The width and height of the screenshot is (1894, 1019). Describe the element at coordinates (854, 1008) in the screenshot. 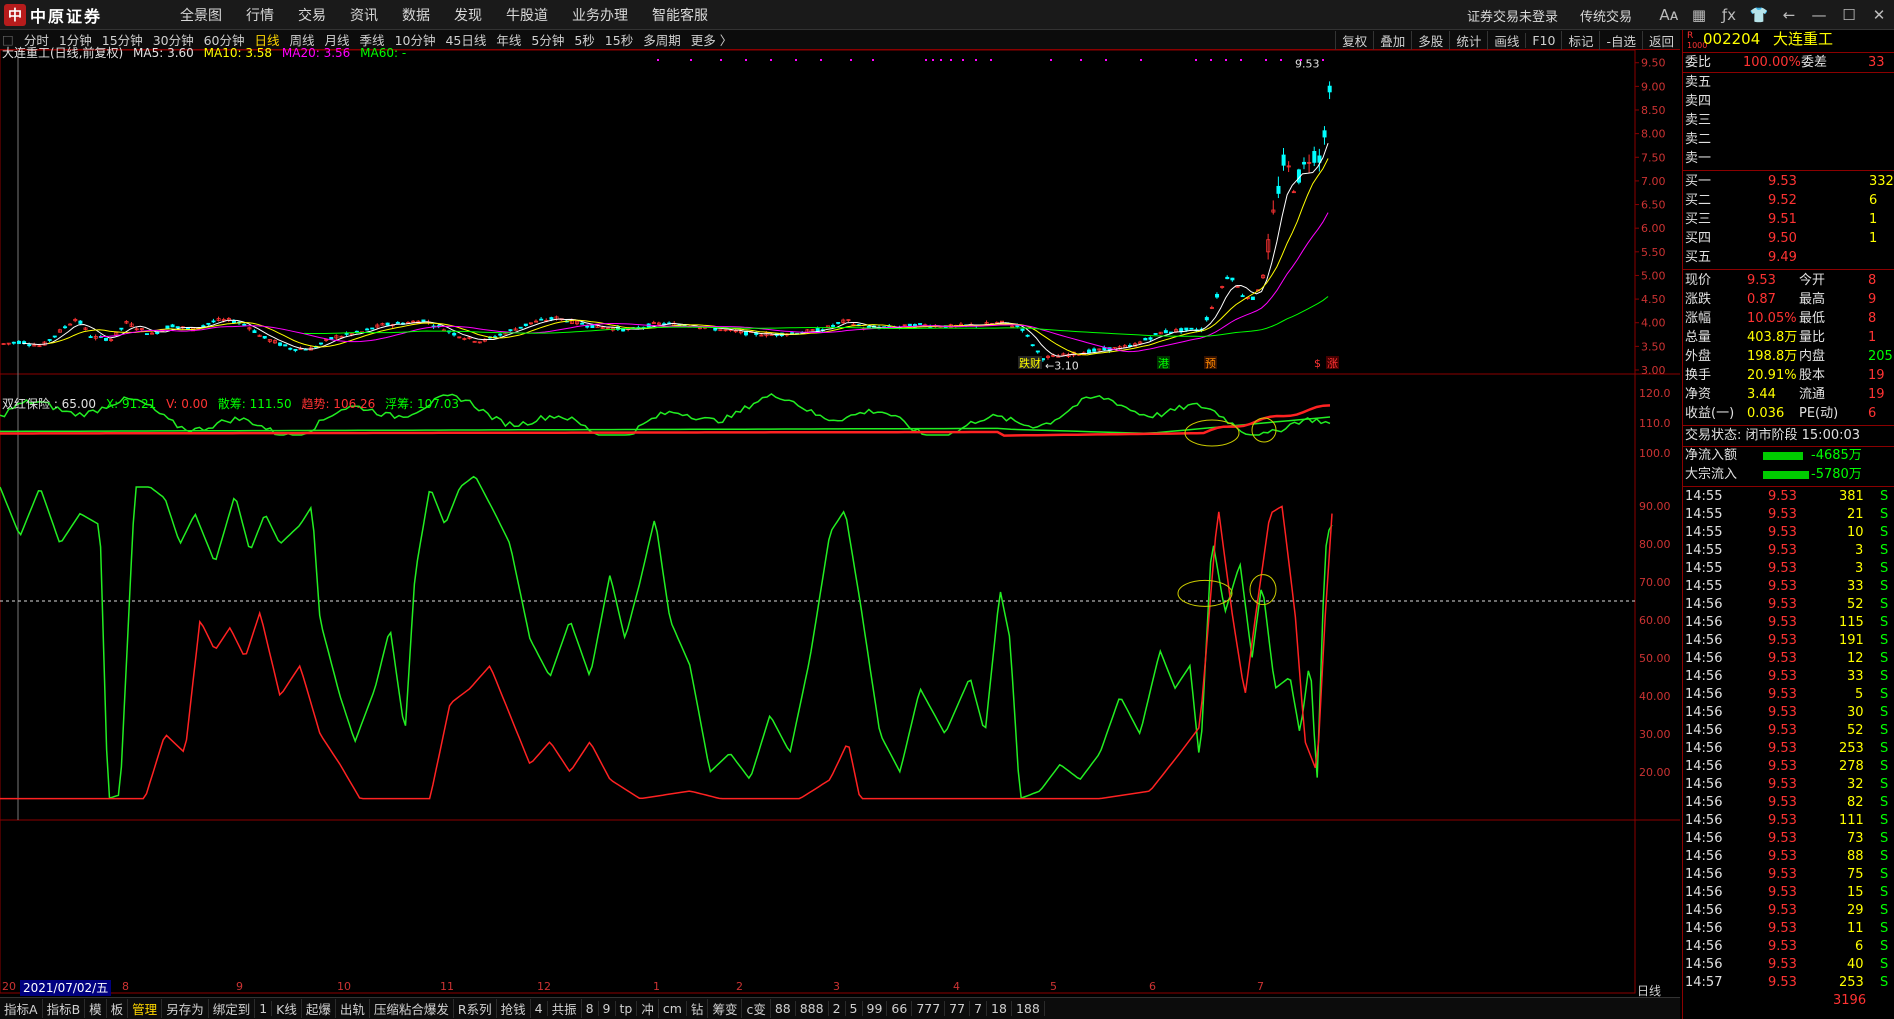

I see `indicator-tab: 5` at that location.